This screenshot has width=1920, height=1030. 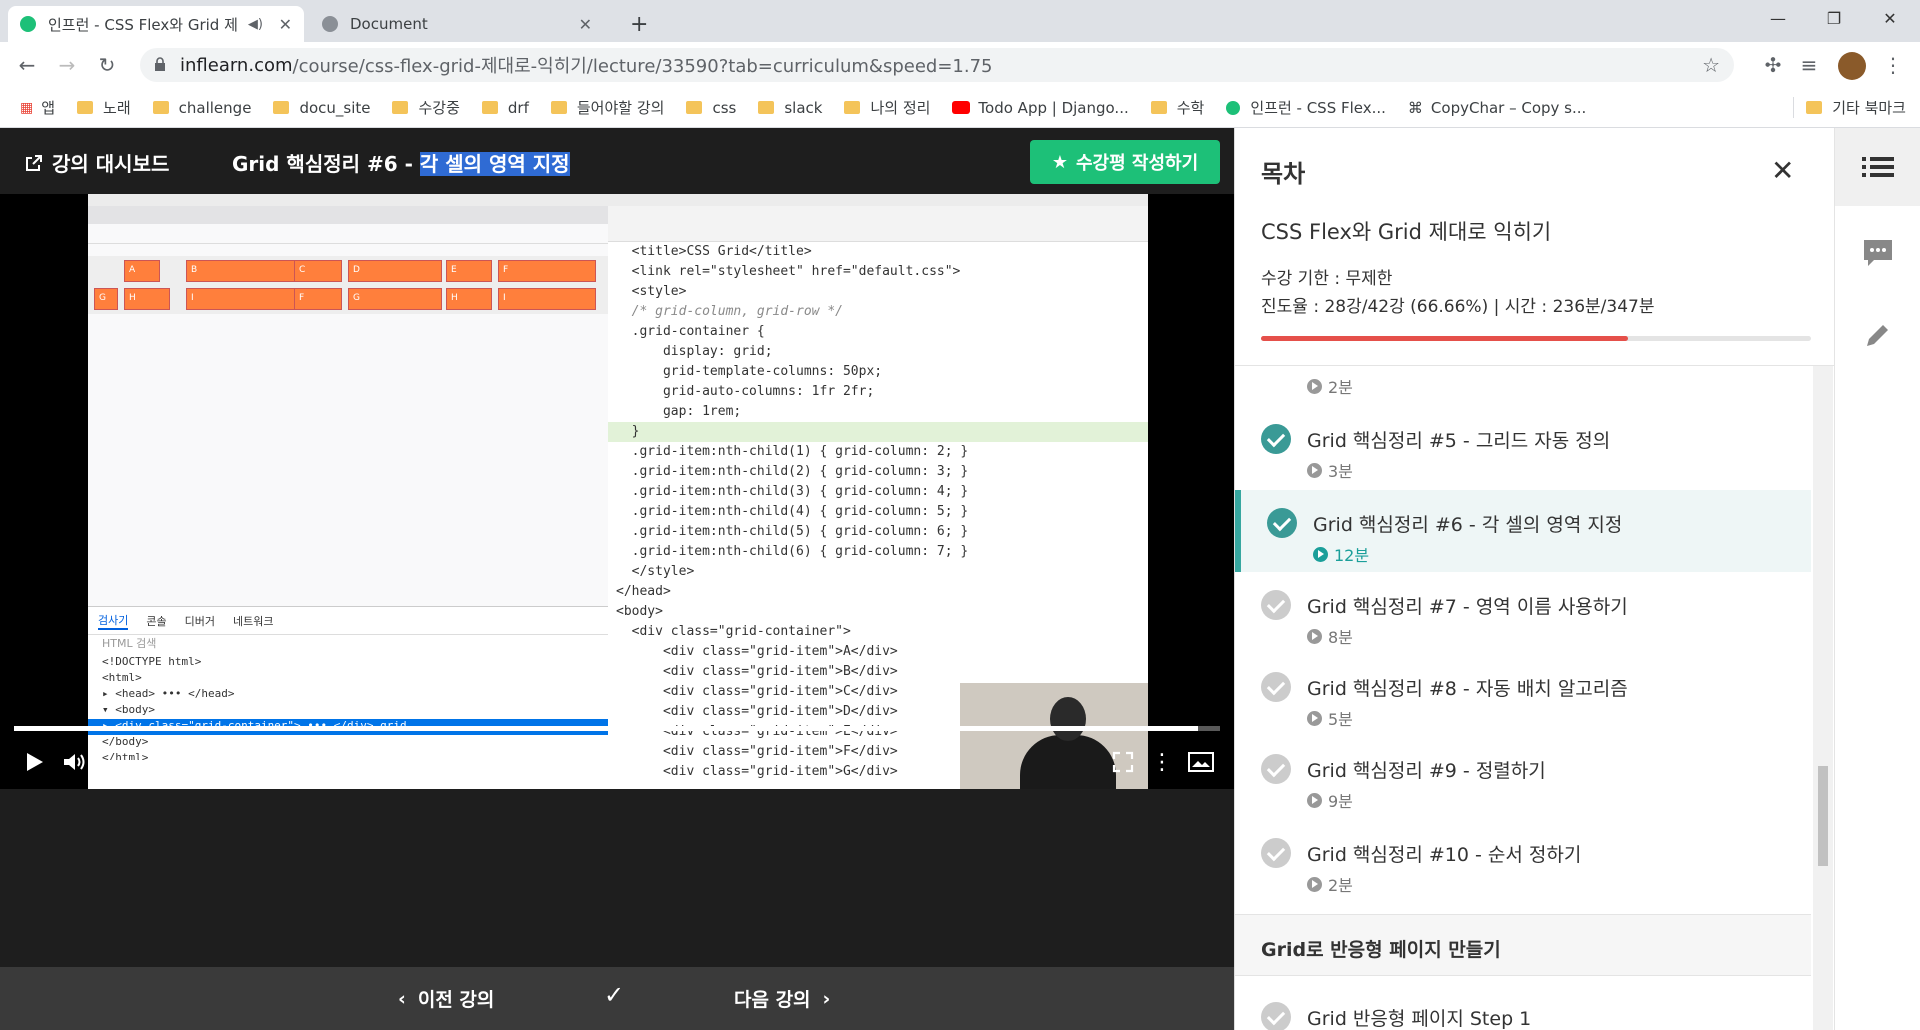 I want to click on profile-avatar, so click(x=1852, y=66).